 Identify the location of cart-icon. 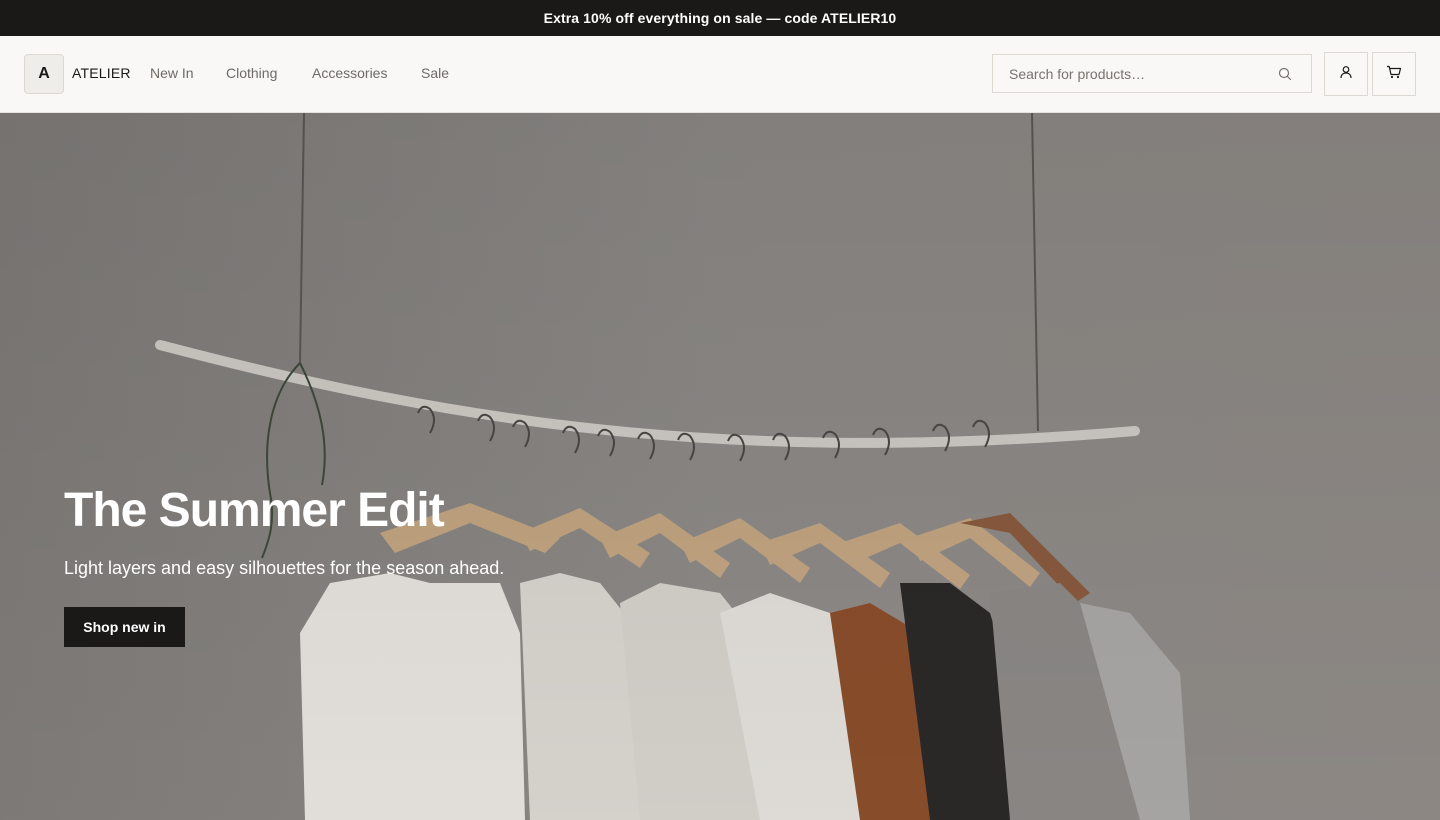
(1394, 74).